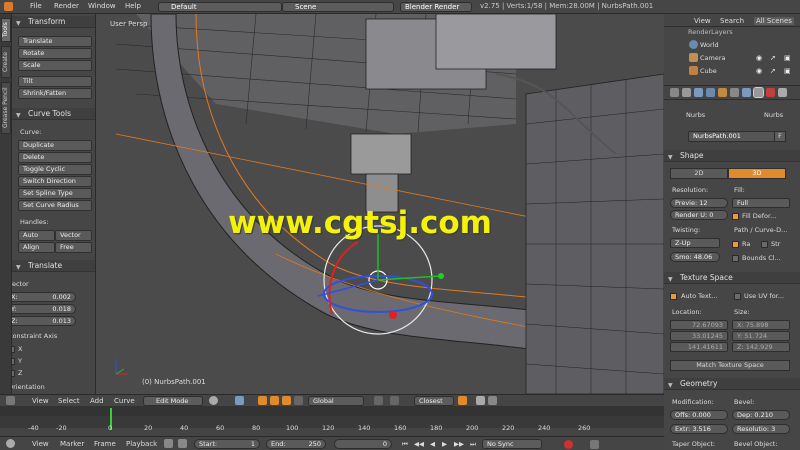 This screenshot has width=800, height=450. What do you see at coordinates (699, 347) in the screenshot?
I see `location-z-field: 141.41611` at bounding box center [699, 347].